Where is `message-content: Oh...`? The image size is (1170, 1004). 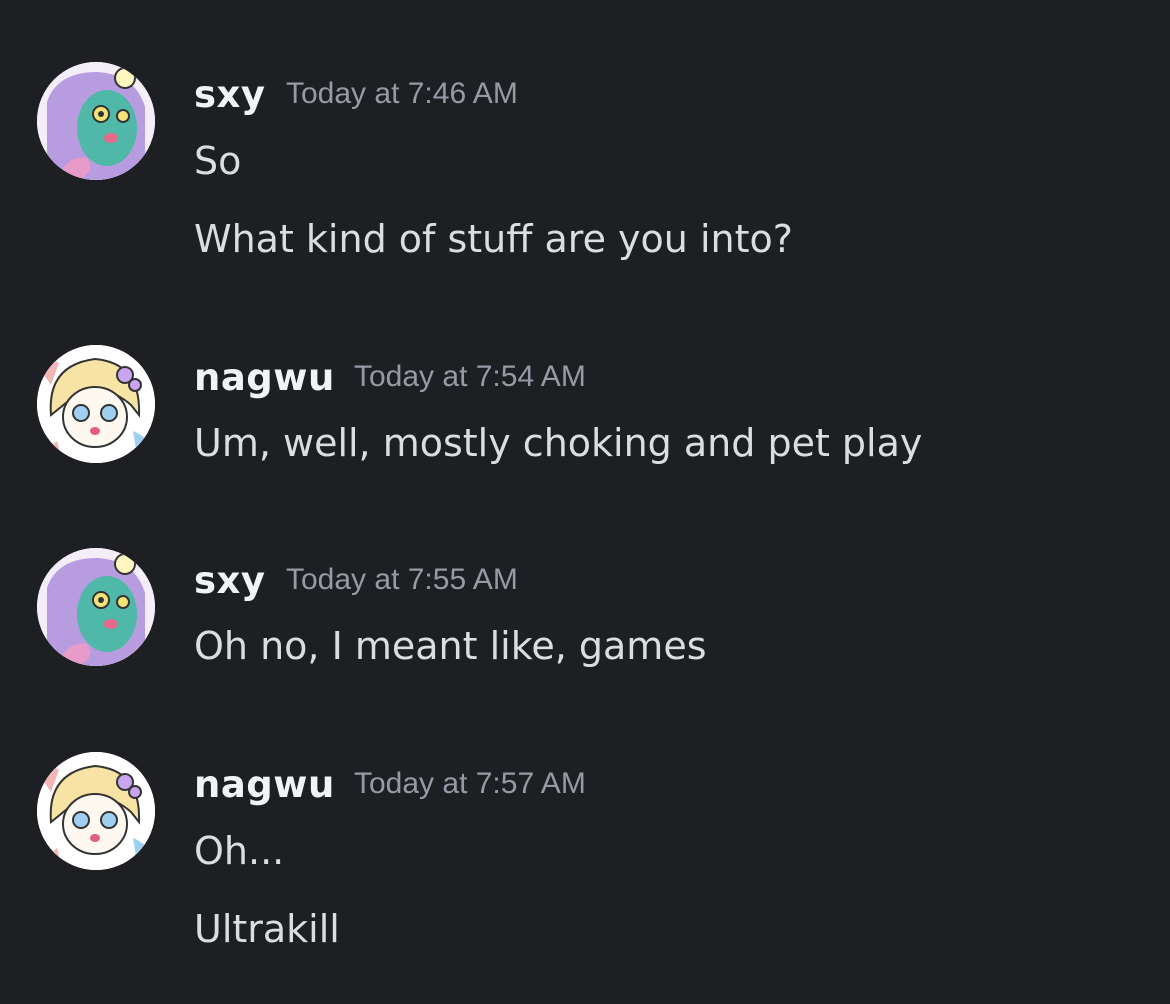 message-content: Oh... is located at coordinates (239, 851).